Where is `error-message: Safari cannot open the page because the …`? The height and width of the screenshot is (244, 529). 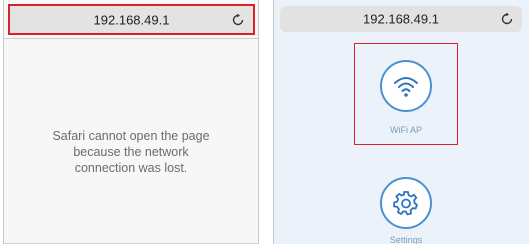
error-message: Safari cannot open the page because the … is located at coordinates (131, 152).